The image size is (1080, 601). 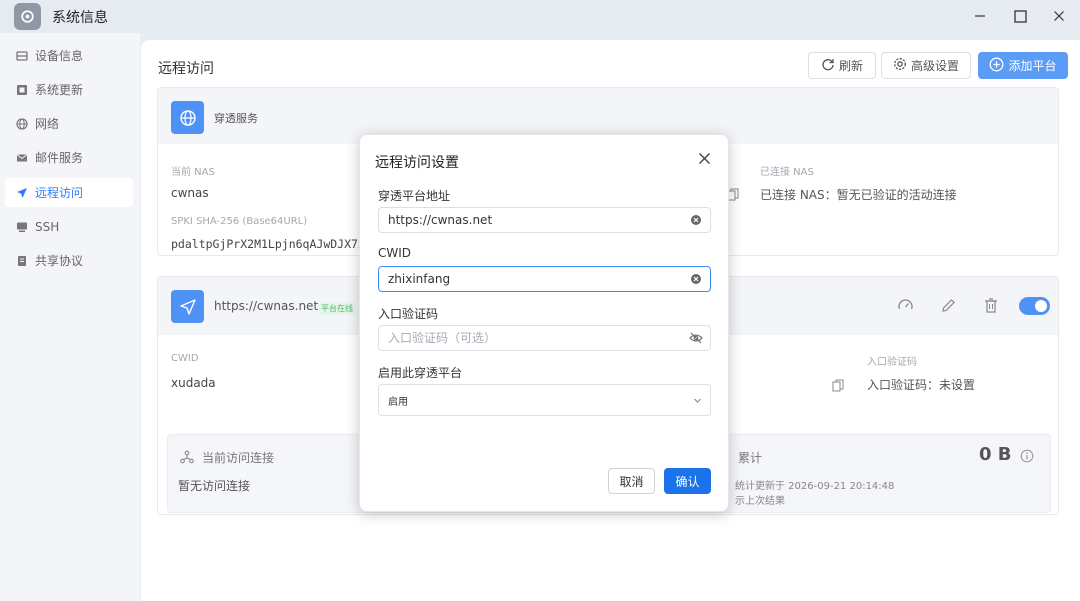 What do you see at coordinates (414, 196) in the screenshot?
I see `platform-address-label: 穿透平台地址` at bounding box center [414, 196].